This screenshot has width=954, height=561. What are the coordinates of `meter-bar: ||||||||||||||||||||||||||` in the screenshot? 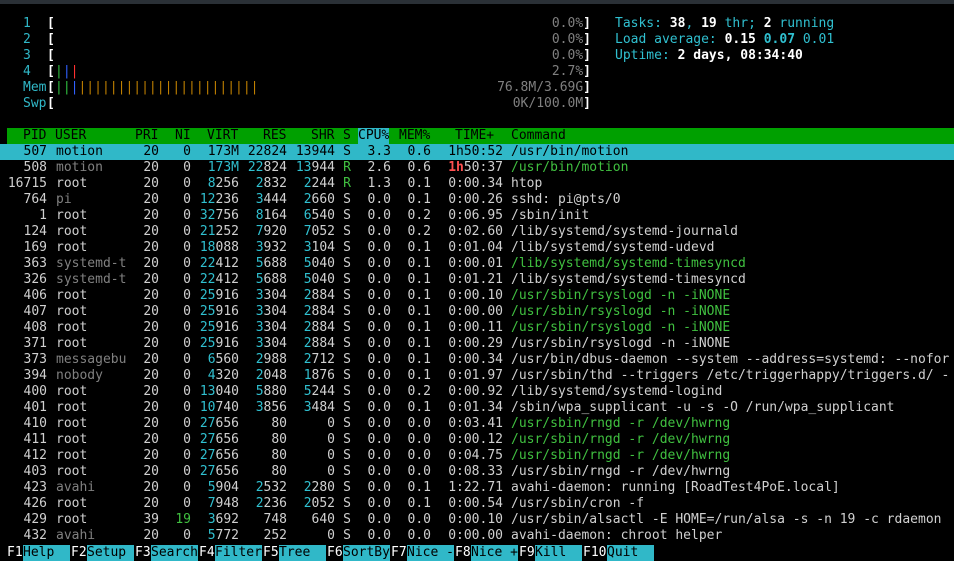 It's located at (157, 88).